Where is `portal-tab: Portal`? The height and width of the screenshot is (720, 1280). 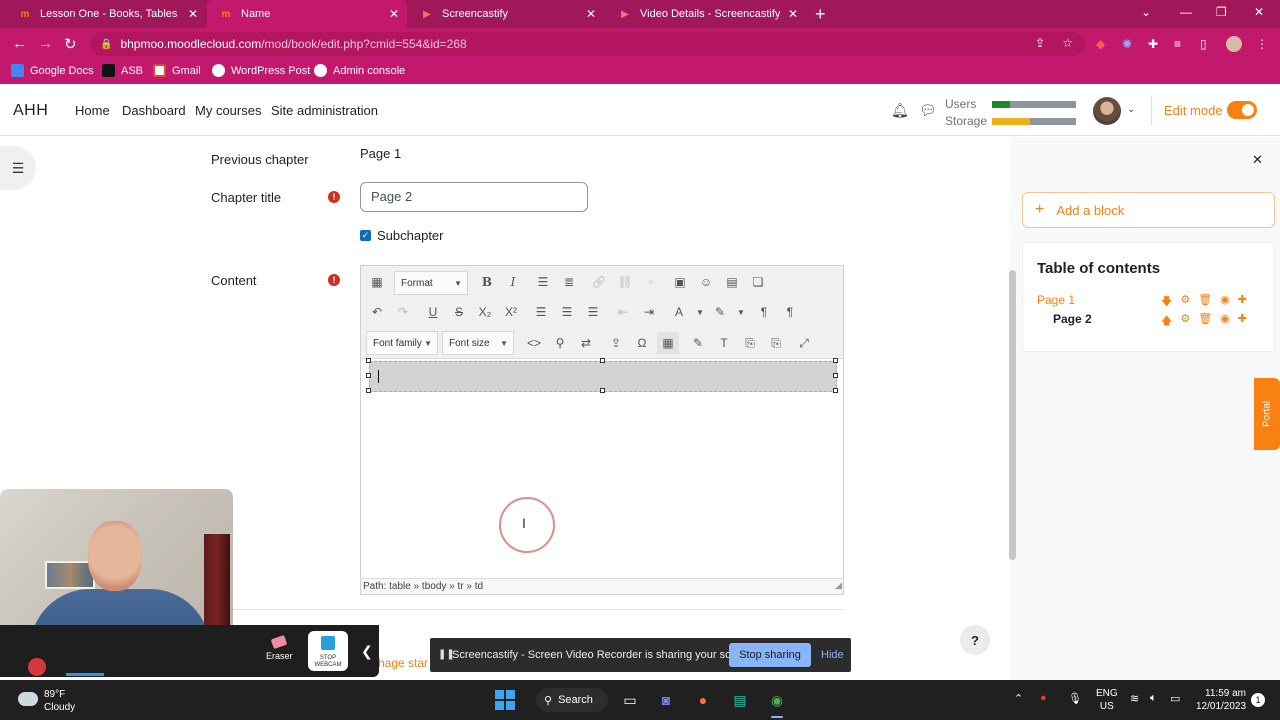
portal-tab: Portal is located at coordinates (1267, 414).